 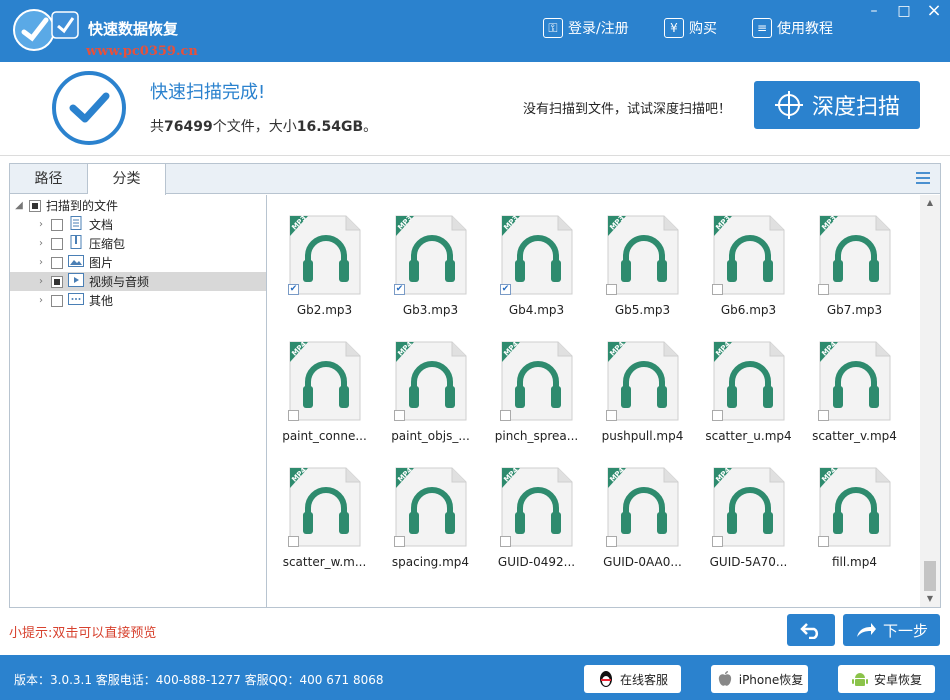 What do you see at coordinates (746, 387) in the screenshot?
I see `file-item: MP4 scatter_u.mp4` at bounding box center [746, 387].